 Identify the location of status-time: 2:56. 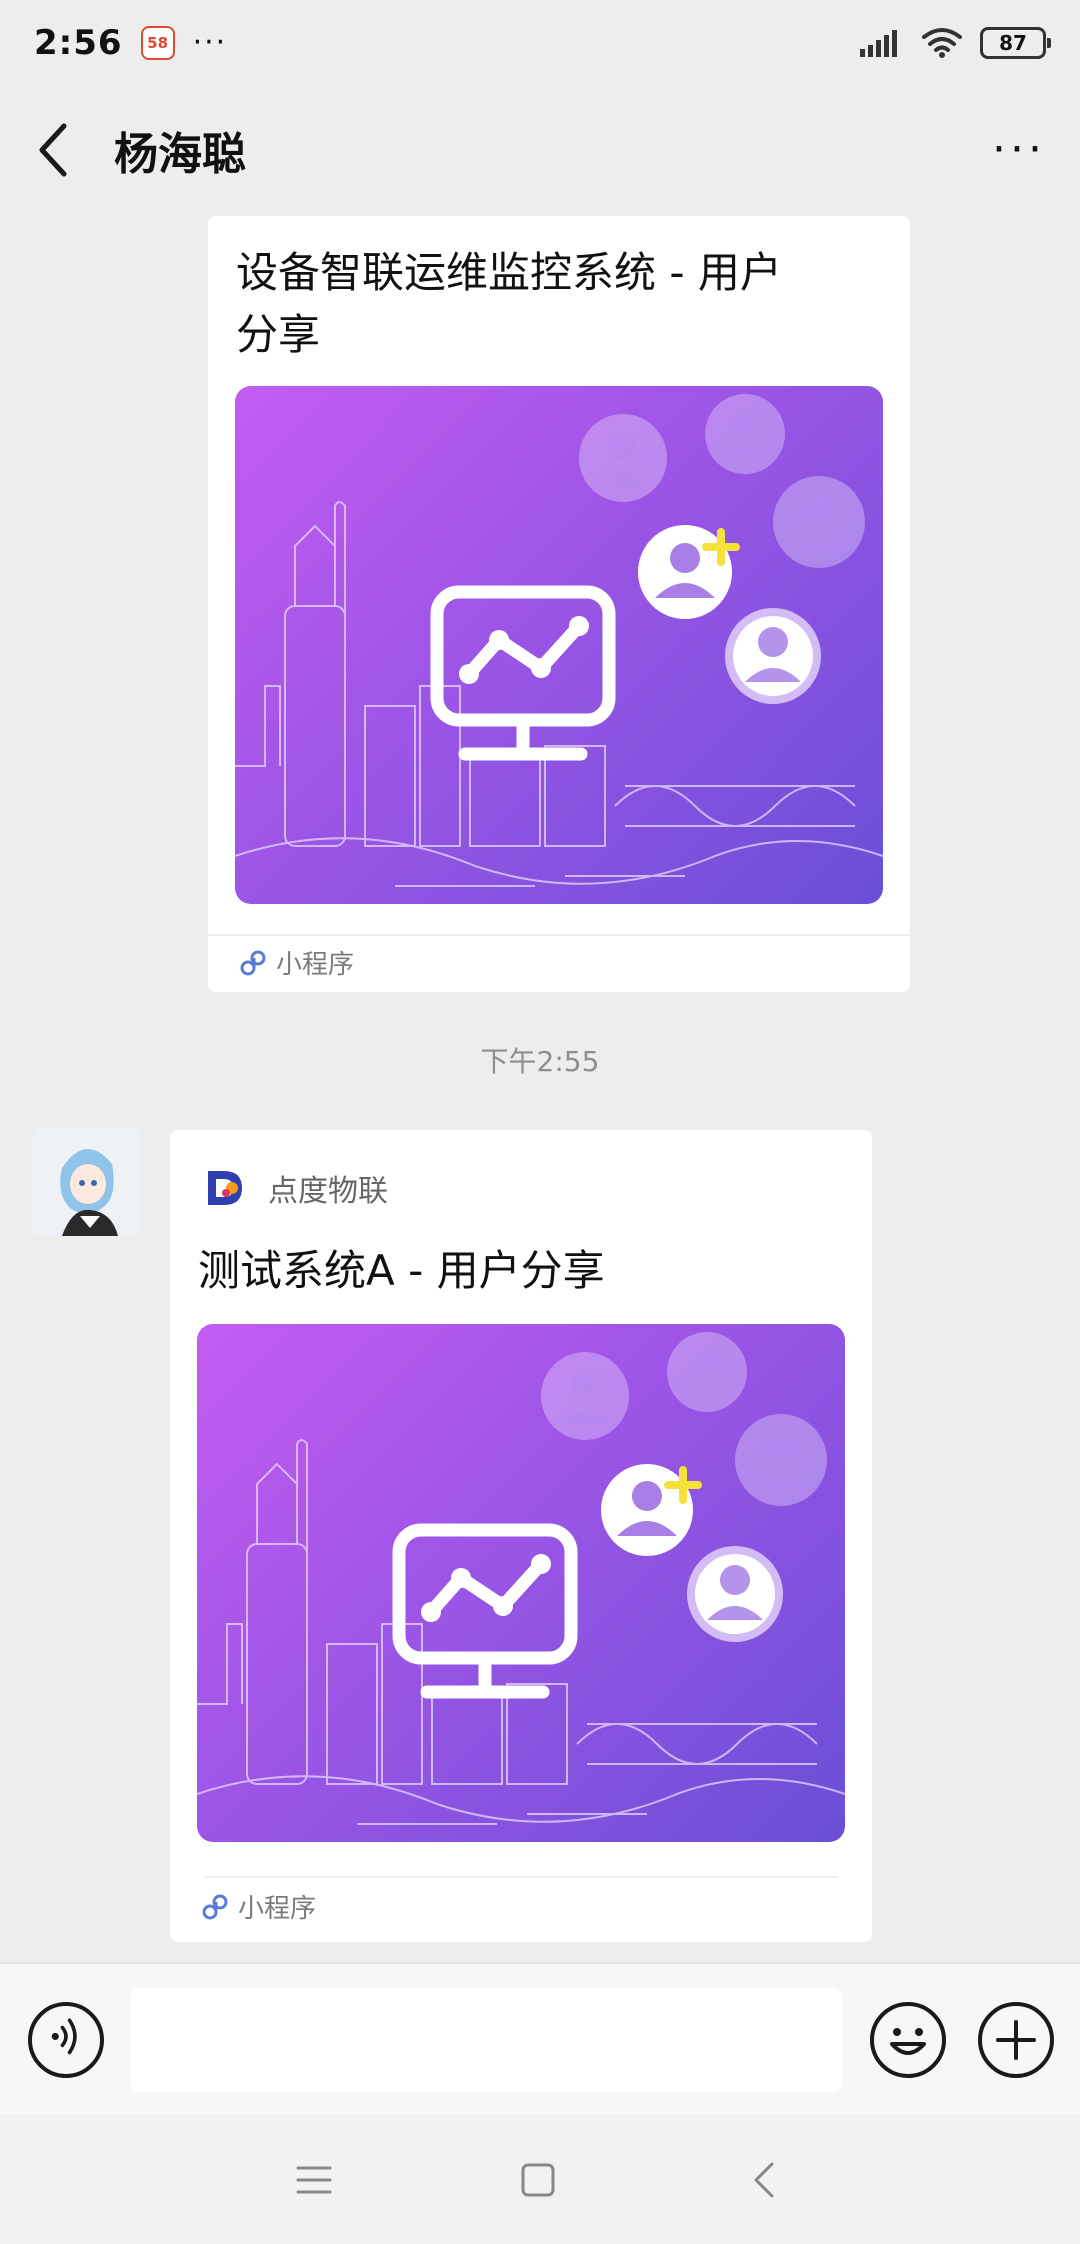
(78, 43).